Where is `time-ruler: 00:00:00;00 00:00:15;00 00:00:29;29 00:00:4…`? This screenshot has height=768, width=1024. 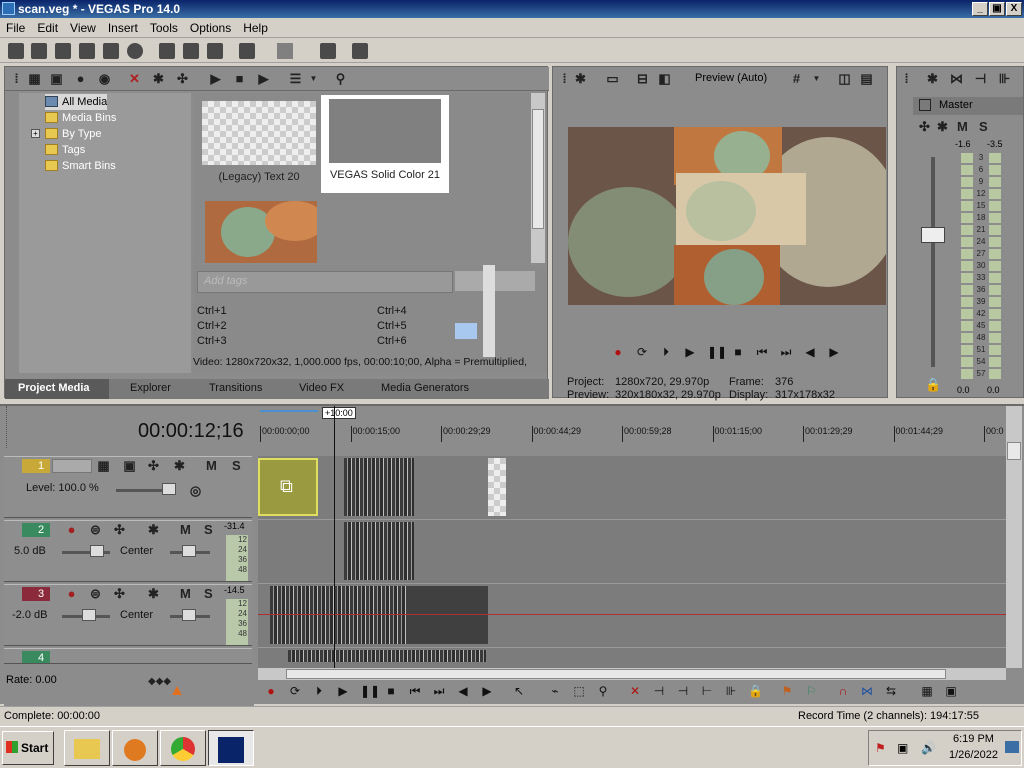 time-ruler: 00:00:00;00 00:00:15;00 00:00:29;29 00:00:4… is located at coordinates (632, 440).